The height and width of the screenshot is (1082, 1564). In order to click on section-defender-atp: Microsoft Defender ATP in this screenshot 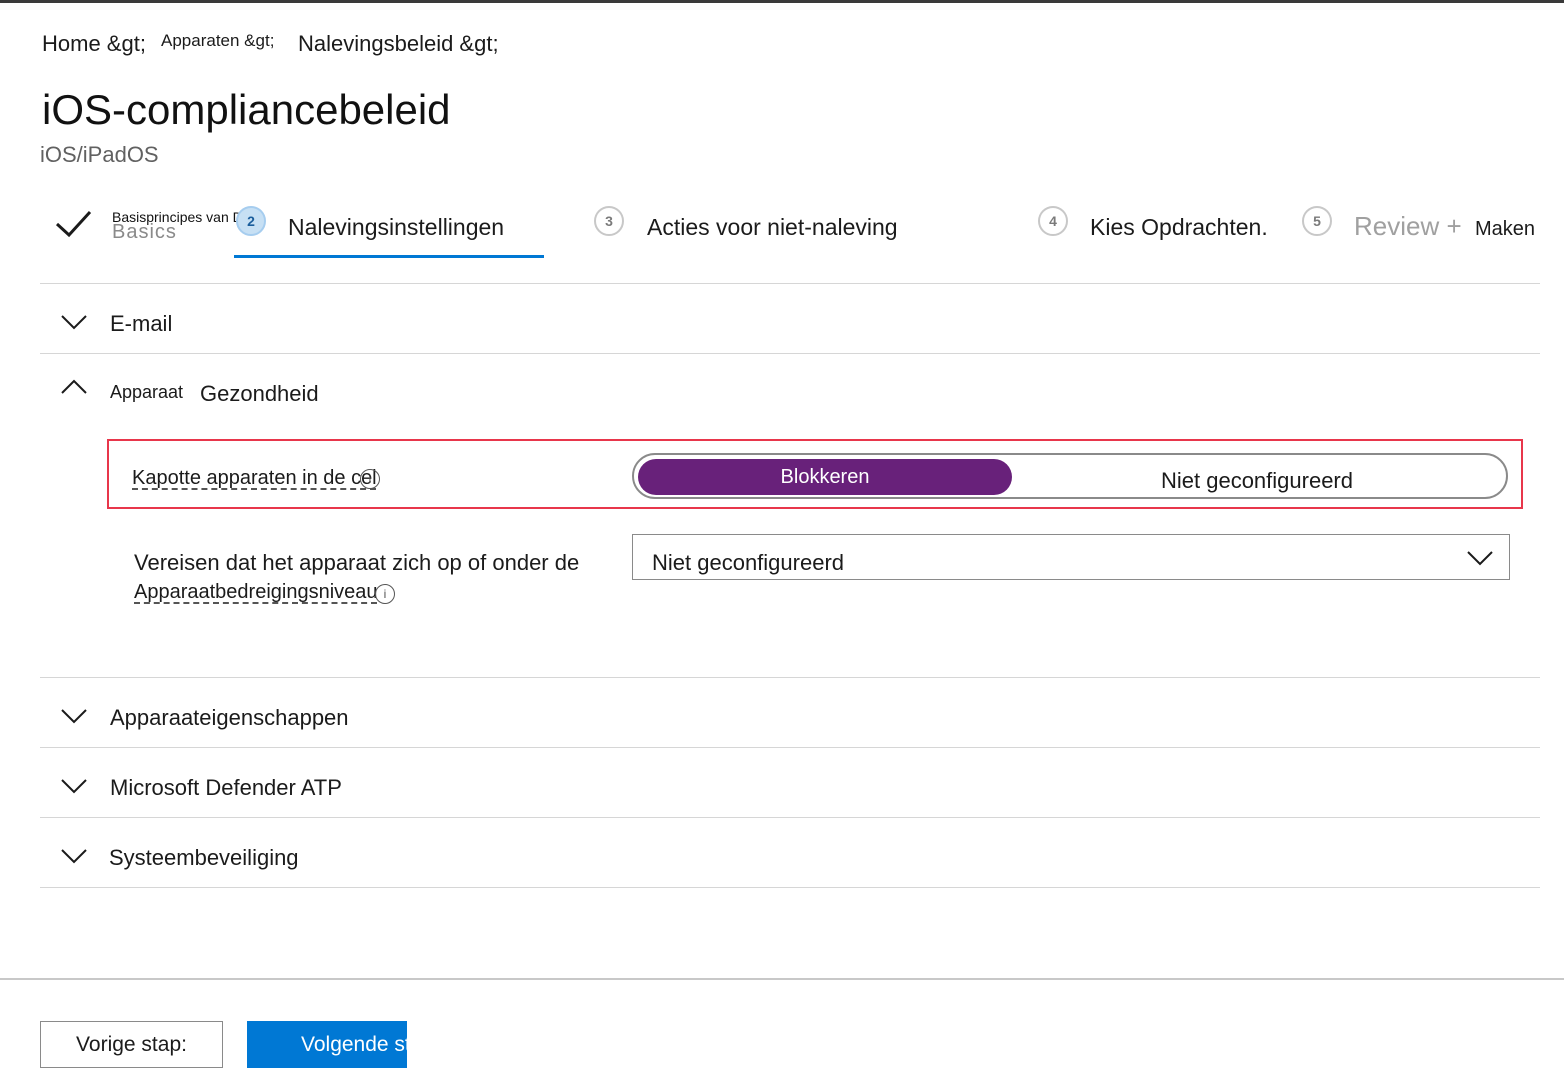, I will do `click(226, 788)`.